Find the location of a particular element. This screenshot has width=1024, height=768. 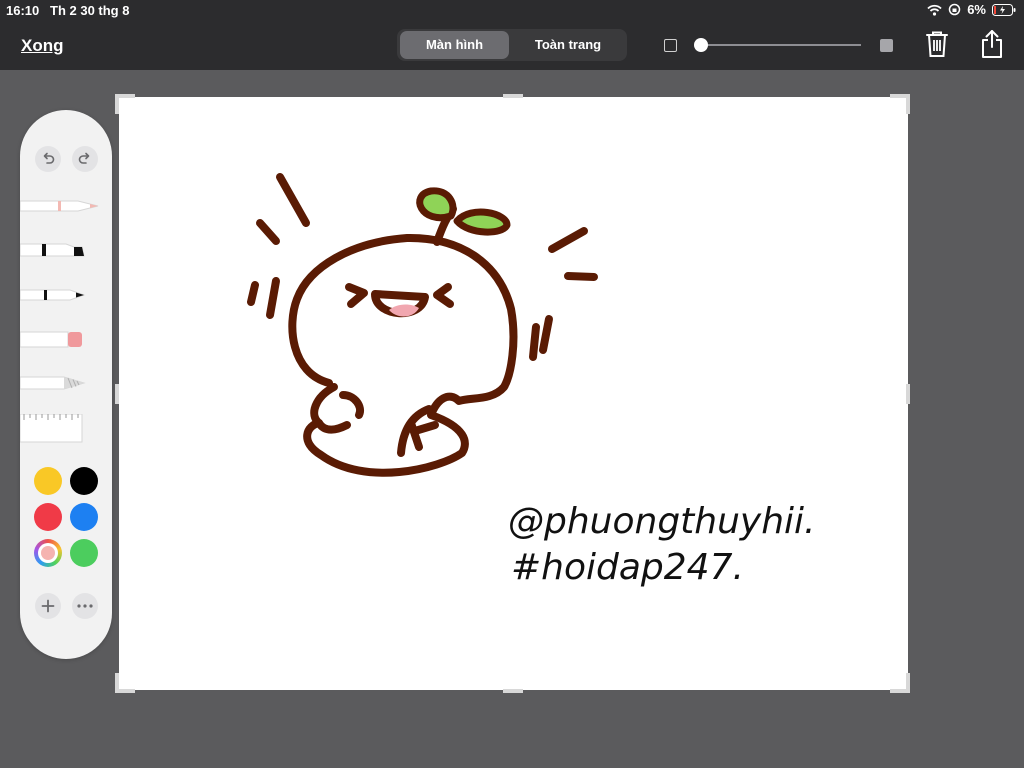

ellipsis-icon is located at coordinates (85, 606).